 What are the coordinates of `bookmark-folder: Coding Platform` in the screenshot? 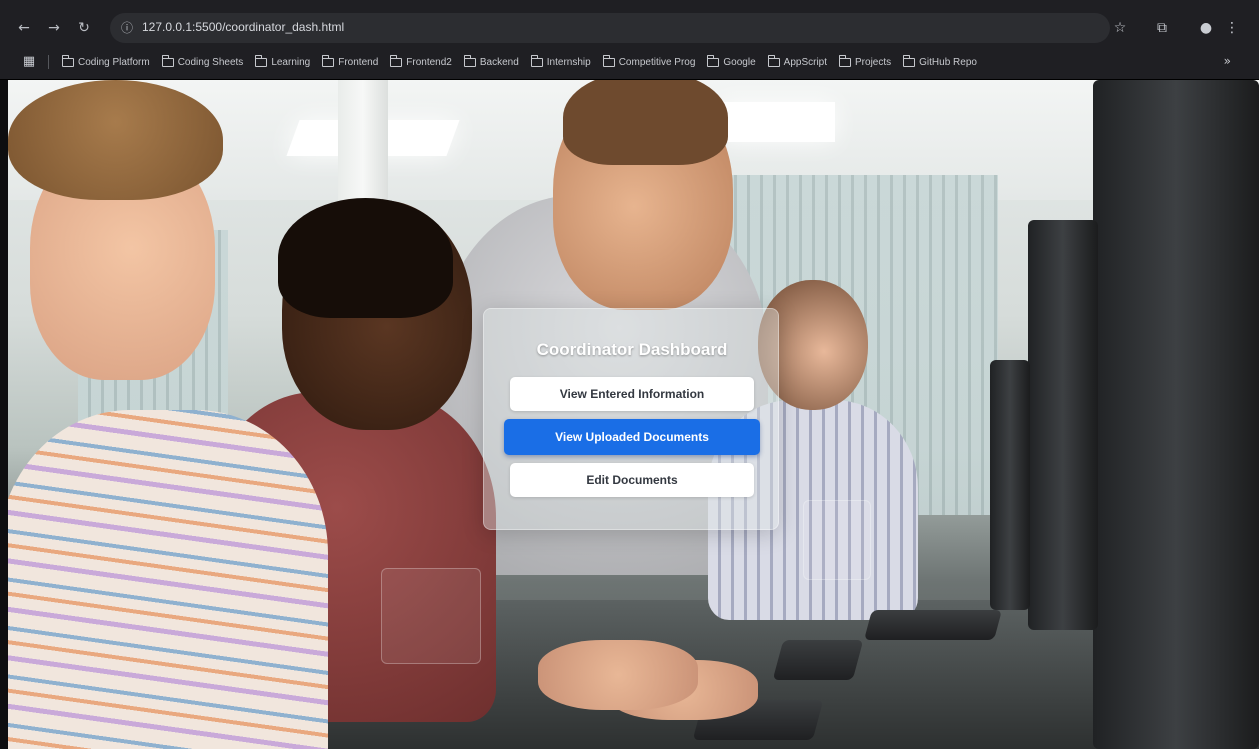 It's located at (106, 61).